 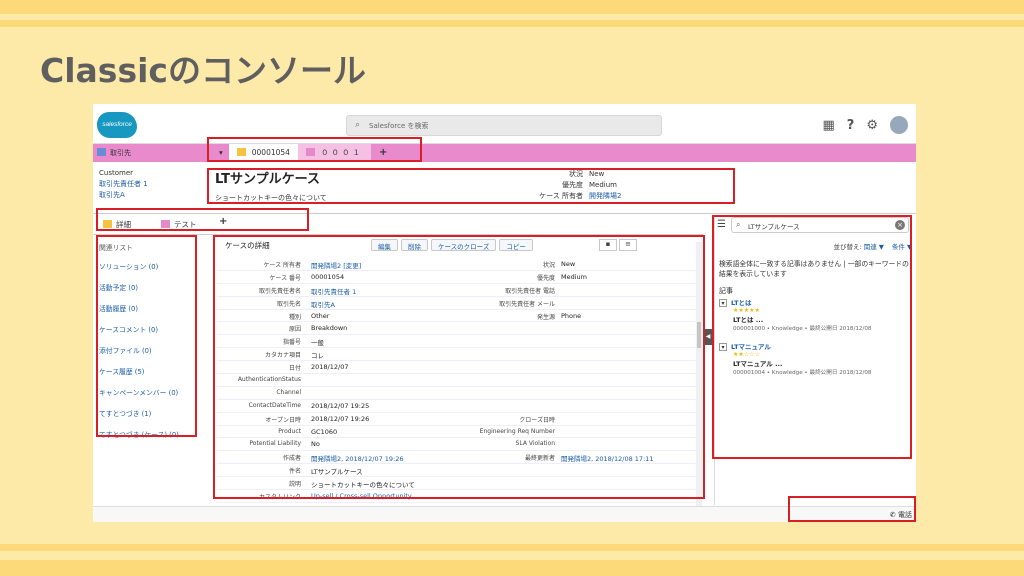 I want to click on top-stripe, so click(x=512, y=7).